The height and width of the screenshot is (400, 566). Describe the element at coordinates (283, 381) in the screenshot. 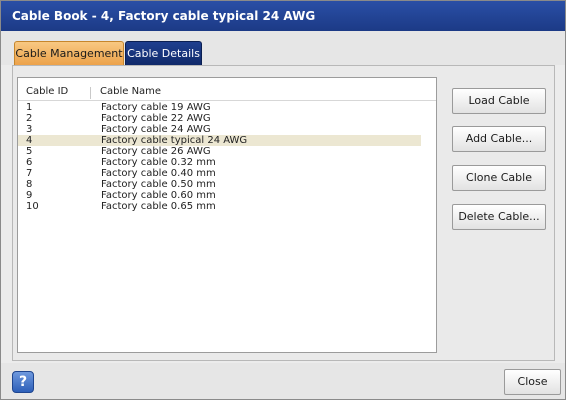

I see `dialog-footer: ? Close` at that location.